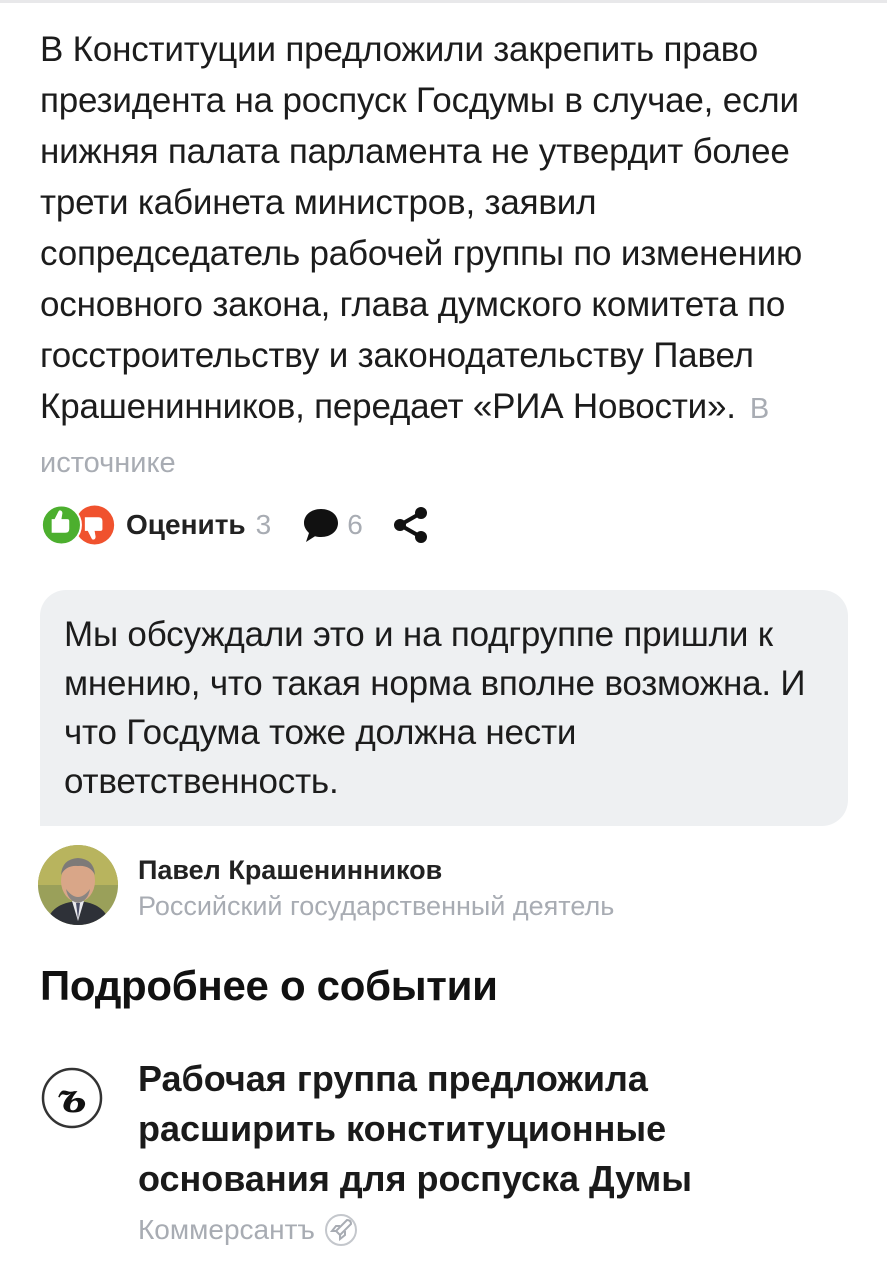 The image size is (887, 1280). What do you see at coordinates (478, 1230) in the screenshot?
I see `related-source: Коммерсантъ` at bounding box center [478, 1230].